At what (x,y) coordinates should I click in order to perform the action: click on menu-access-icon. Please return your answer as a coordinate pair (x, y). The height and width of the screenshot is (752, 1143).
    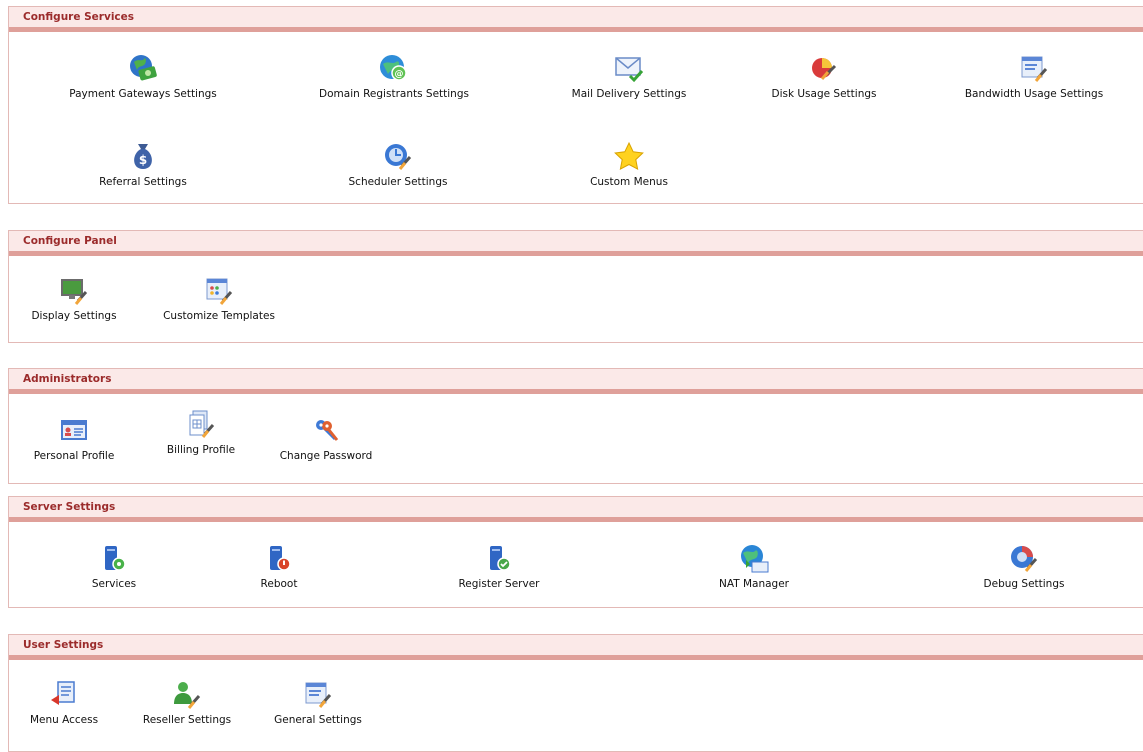
    Looking at the image, I should click on (63, 693).